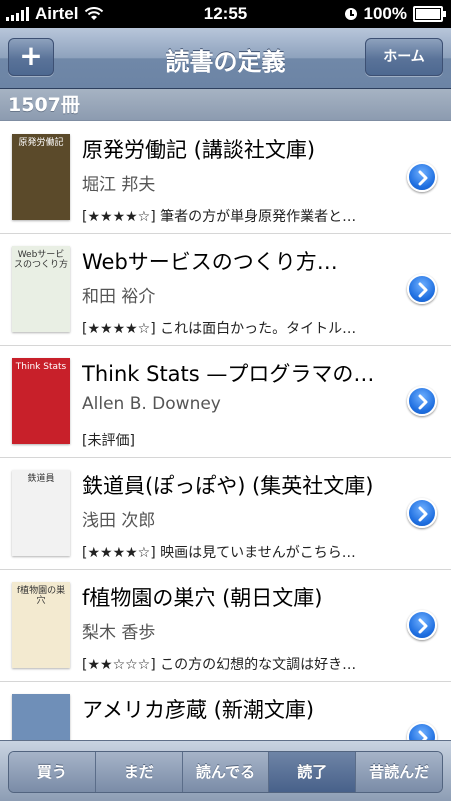  I want to click on status-segmented-control: 買う まだ 読んでる 読了 昔読んだ, so click(225, 772).